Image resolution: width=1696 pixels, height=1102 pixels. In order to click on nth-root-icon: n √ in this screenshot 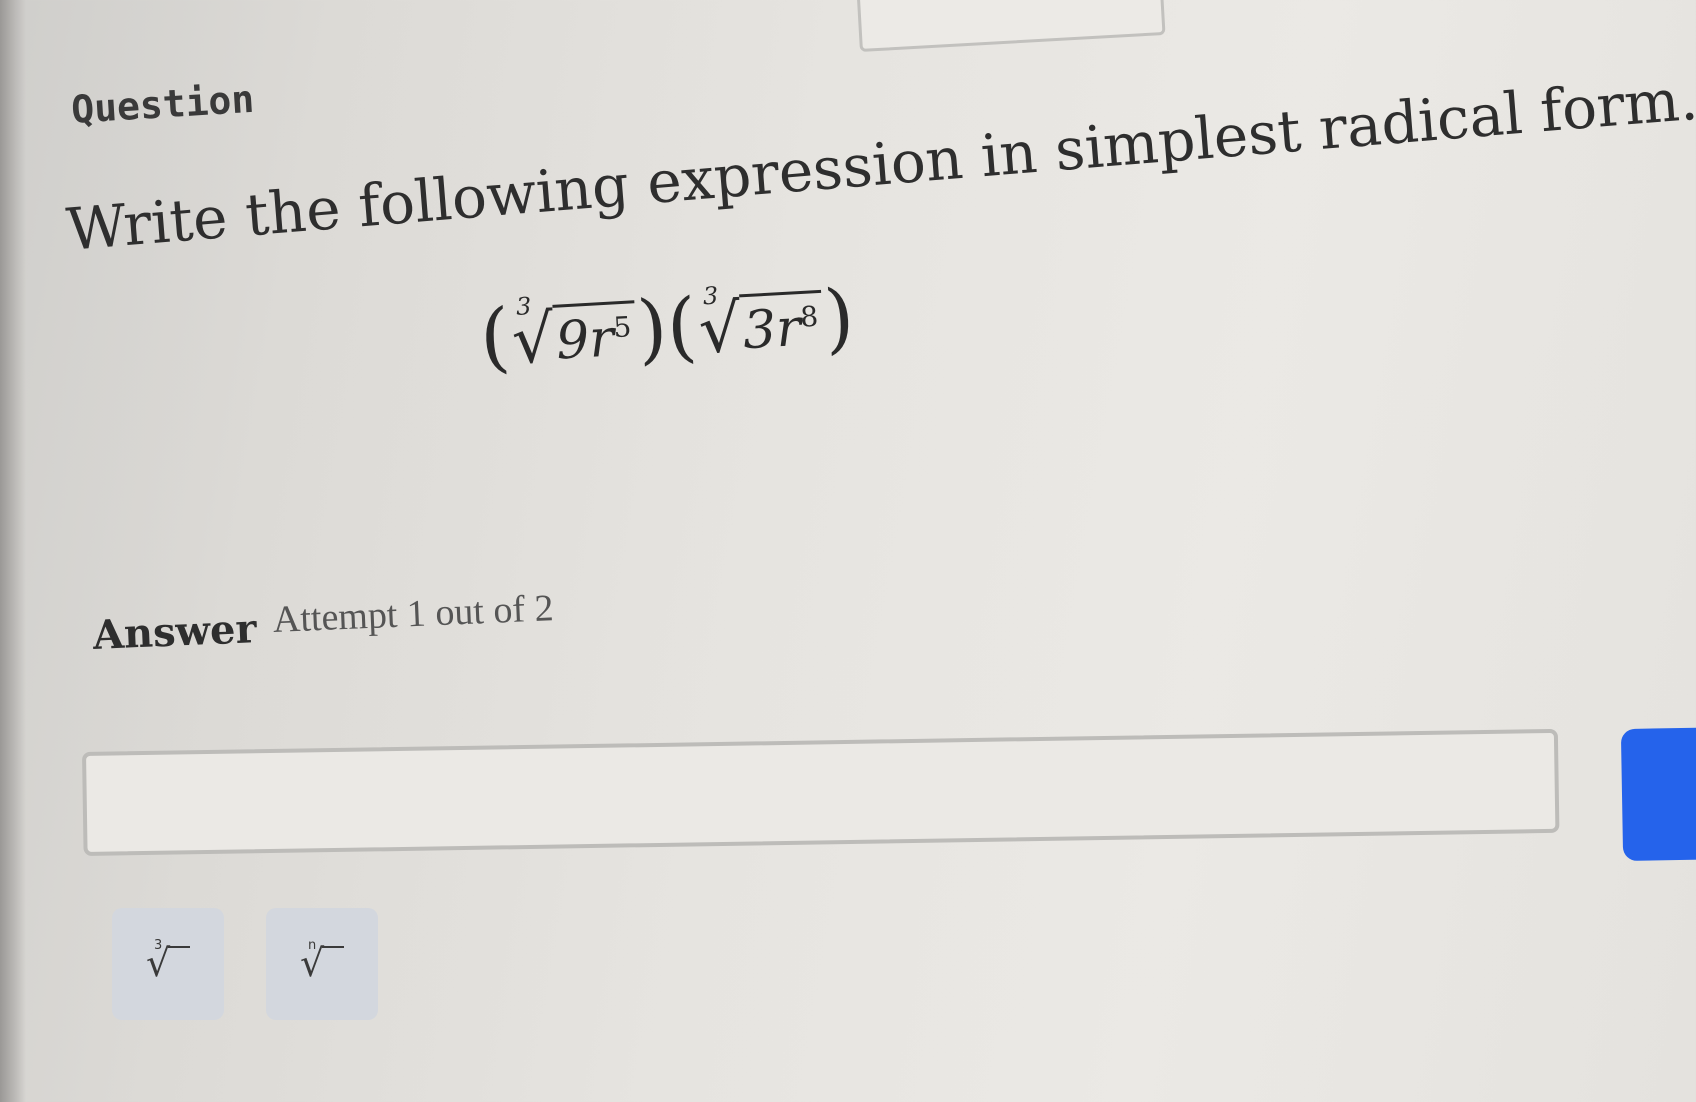, I will do `click(322, 961)`.